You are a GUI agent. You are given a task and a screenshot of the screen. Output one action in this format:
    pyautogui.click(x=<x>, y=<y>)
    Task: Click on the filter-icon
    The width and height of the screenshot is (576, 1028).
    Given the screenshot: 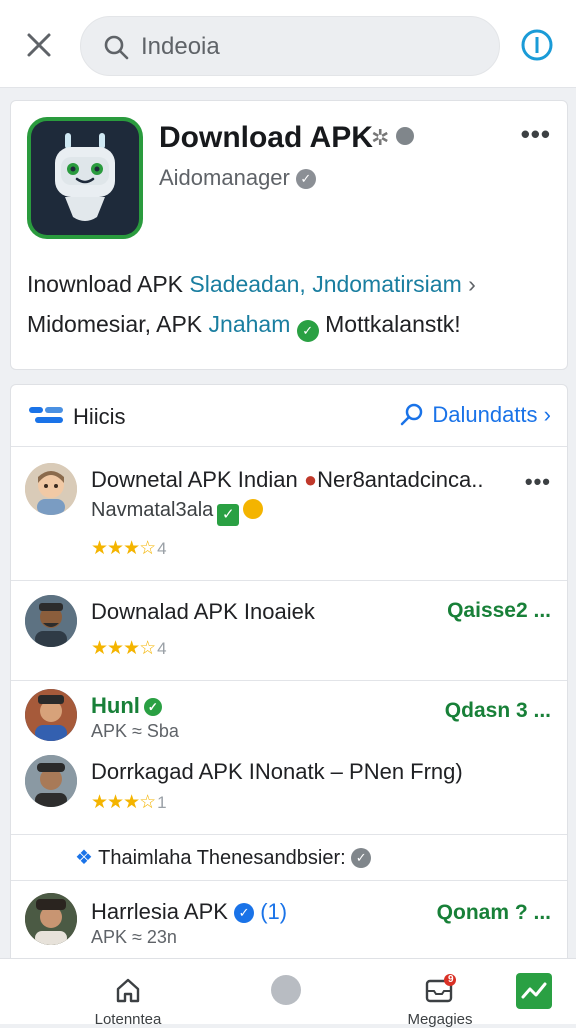 What is the action you would take?
    pyautogui.click(x=46, y=415)
    